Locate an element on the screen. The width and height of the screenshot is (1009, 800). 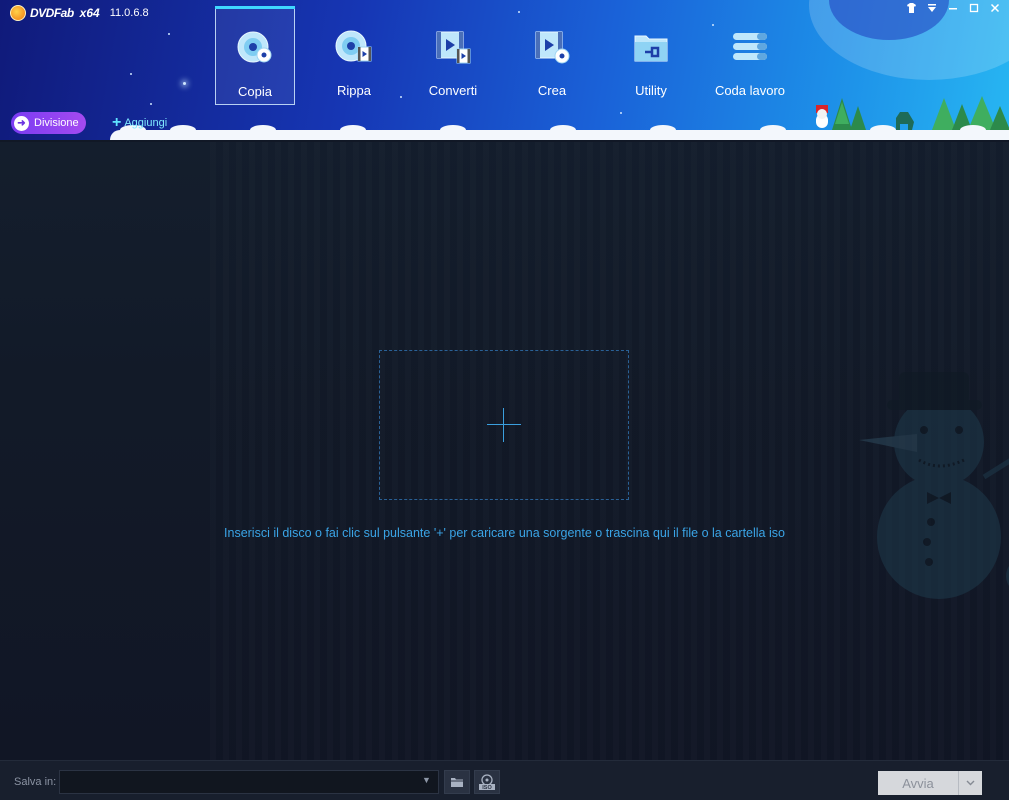
mode-button: ➜ Divisione is located at coordinates (48, 123).